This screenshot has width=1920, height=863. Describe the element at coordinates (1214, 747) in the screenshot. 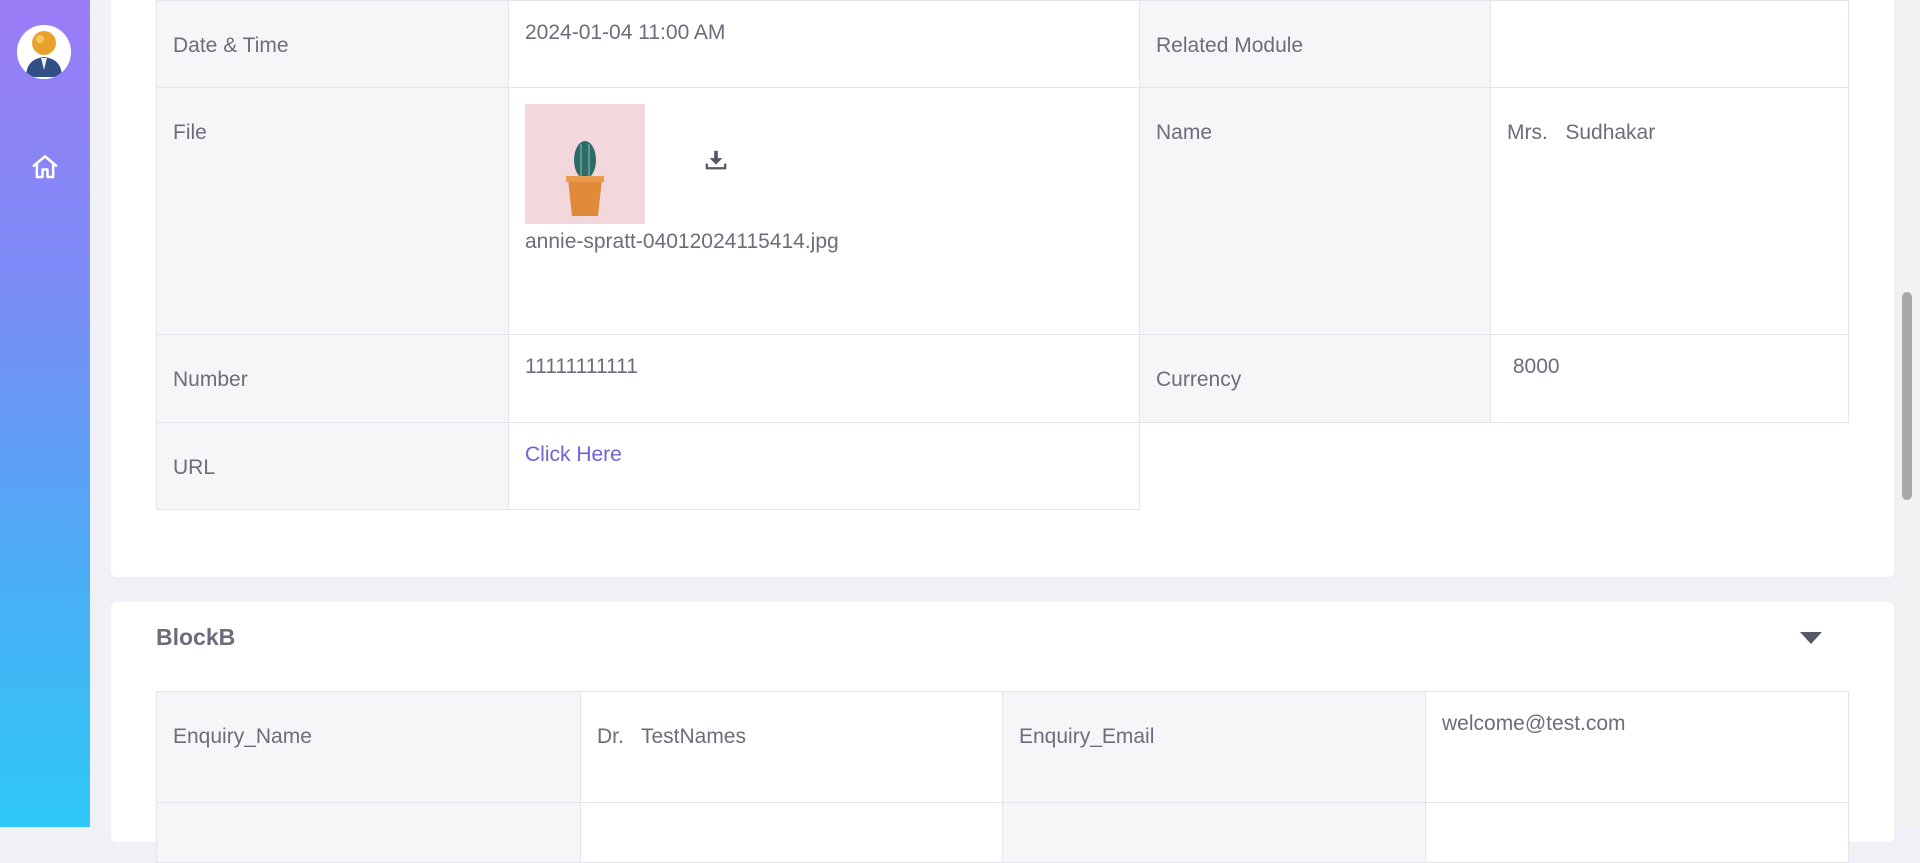

I see `field-label: Enquiry_Email` at that location.